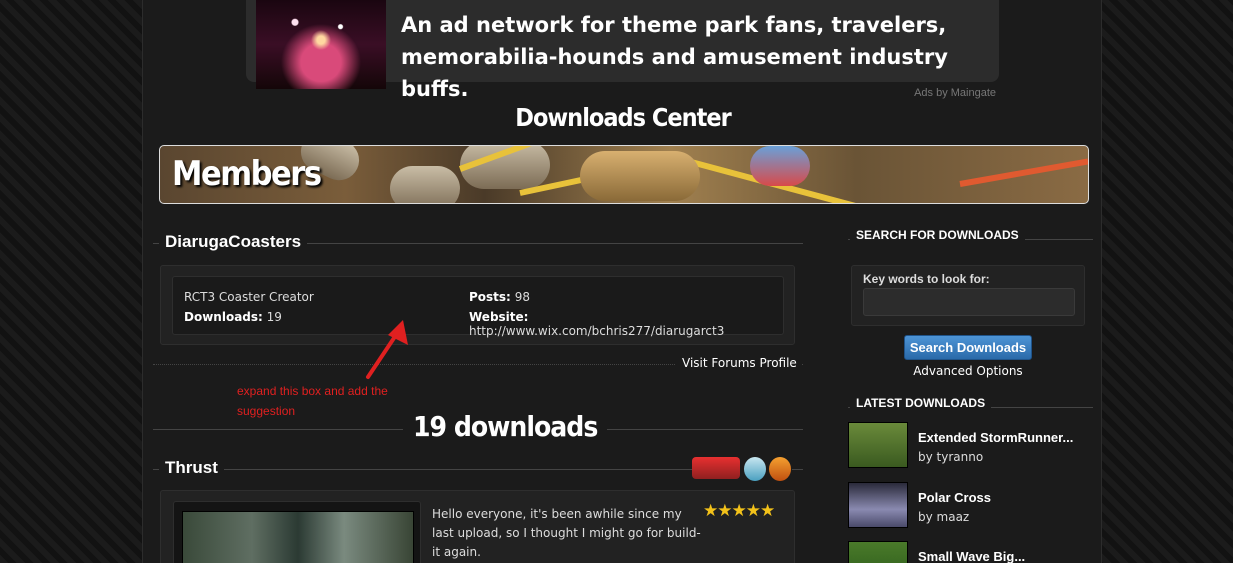 The height and width of the screenshot is (563, 1233). Describe the element at coordinates (943, 517) in the screenshot. I see `latest-download-author: by maaz` at that location.